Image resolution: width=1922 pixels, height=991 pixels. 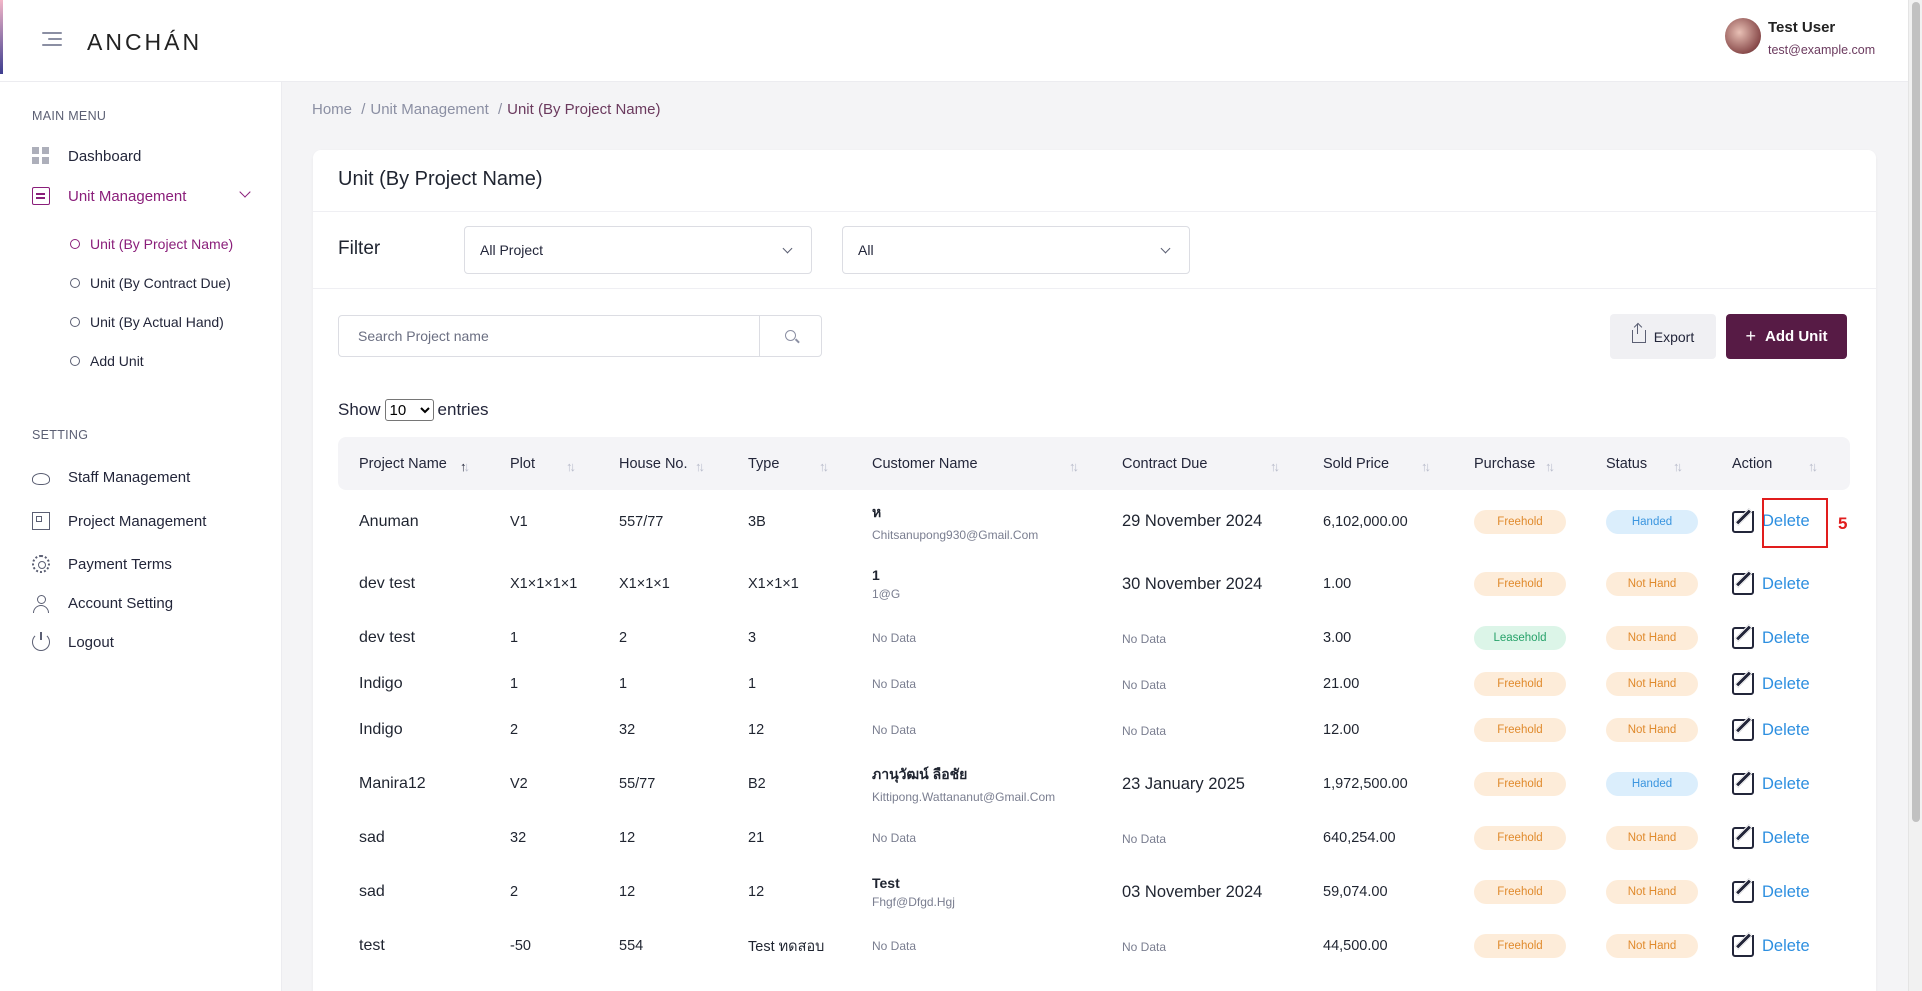 What do you see at coordinates (1743, 36) in the screenshot?
I see `user-avatar` at bounding box center [1743, 36].